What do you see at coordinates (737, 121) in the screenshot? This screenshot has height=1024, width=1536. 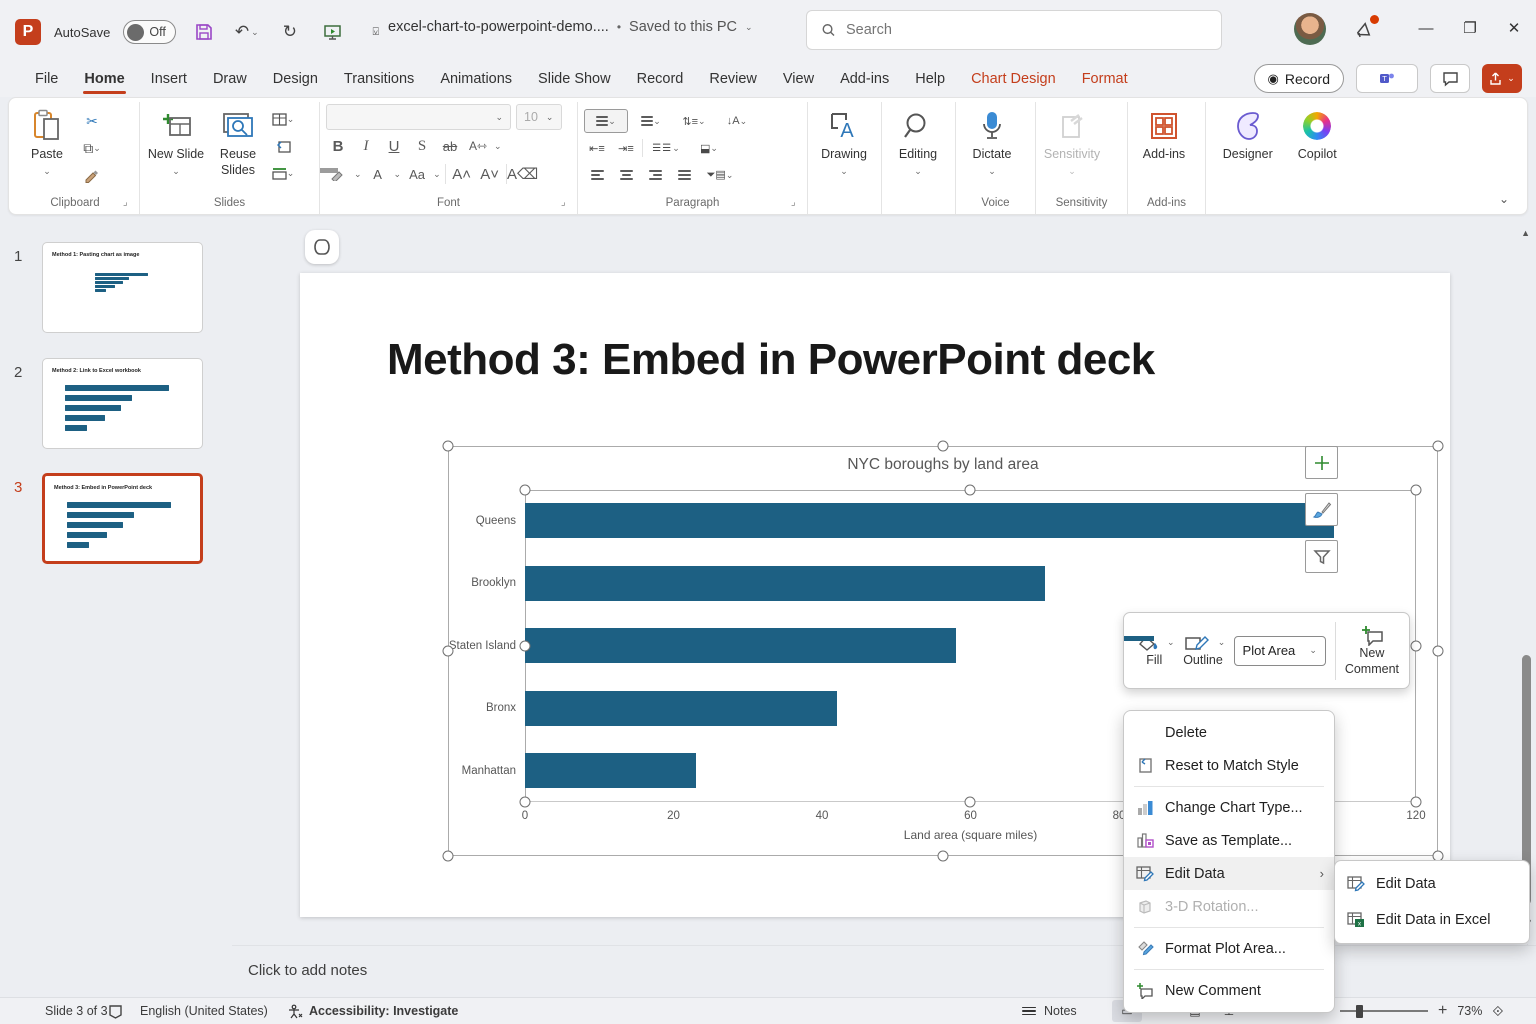 I see `text-direction-button: ↓A ⌄` at bounding box center [737, 121].